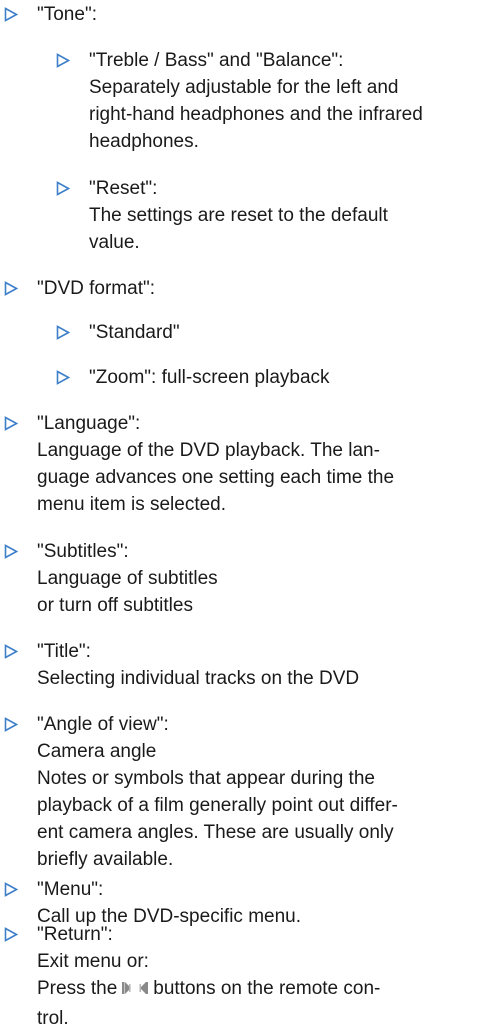 This screenshot has height=1032, width=488. What do you see at coordinates (256, 114) in the screenshot?
I see `item-description-line: right-hand headphones and the infrared` at bounding box center [256, 114].